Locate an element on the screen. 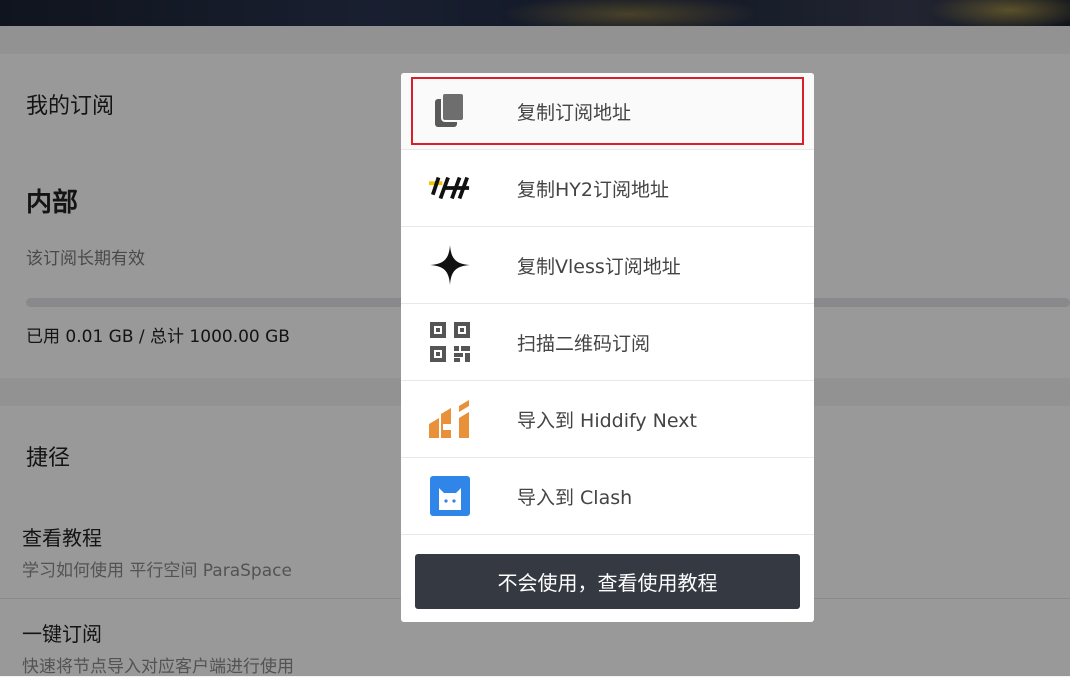 The width and height of the screenshot is (1070, 677). scan-qr-option: 扫描二维码订阅 is located at coordinates (607, 342).